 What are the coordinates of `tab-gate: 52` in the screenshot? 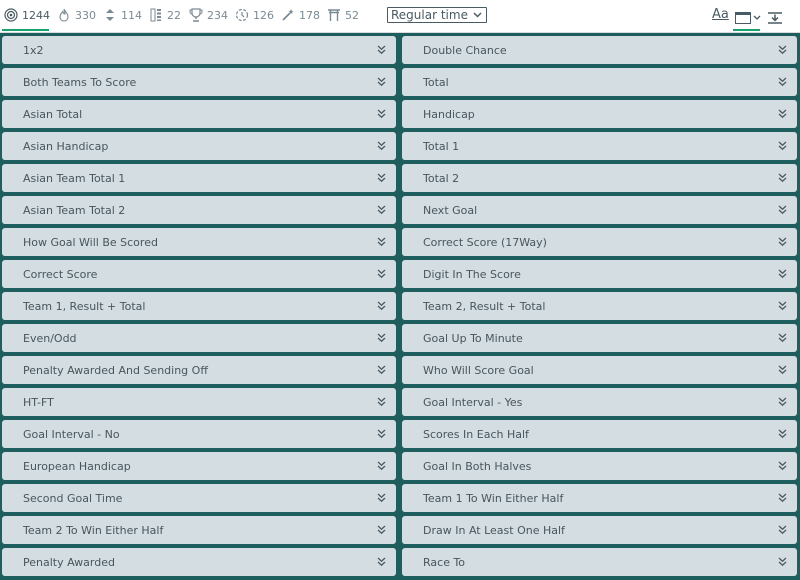 It's located at (343, 15).